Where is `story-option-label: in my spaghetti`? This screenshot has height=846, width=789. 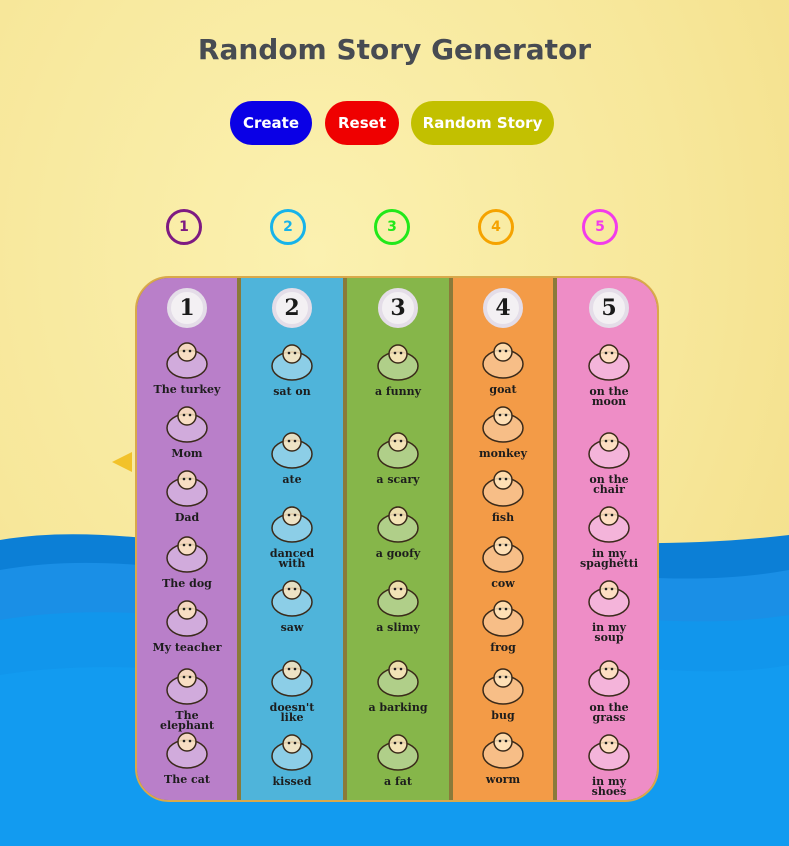
story-option-label: in my spaghetti is located at coordinates (609, 558).